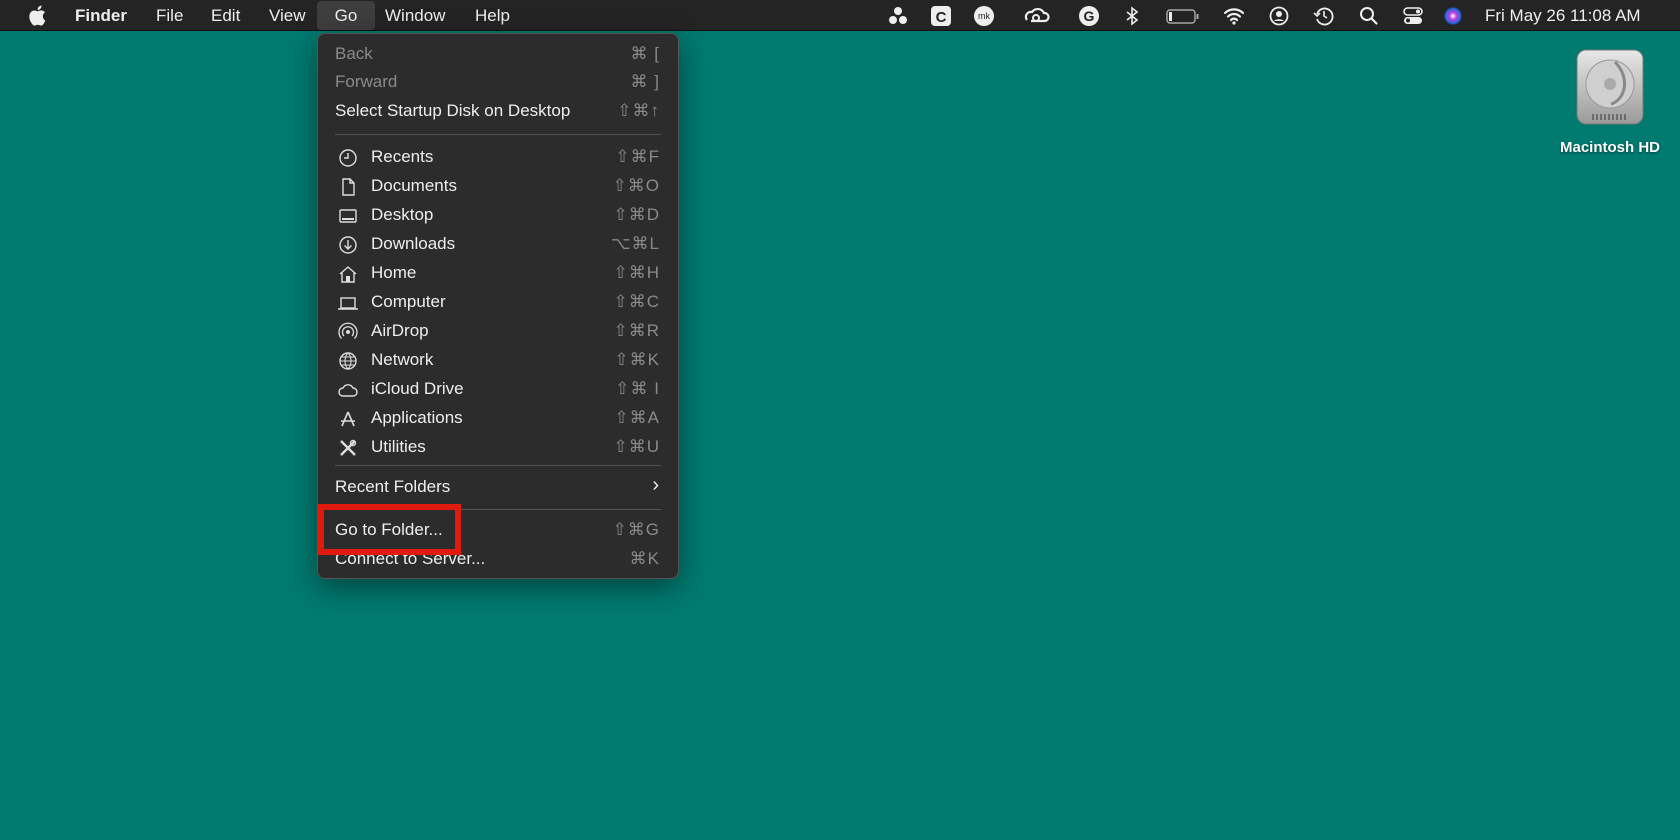 This screenshot has width=1680, height=840. I want to click on shortcut: ⇧⌘U, so click(636, 446).